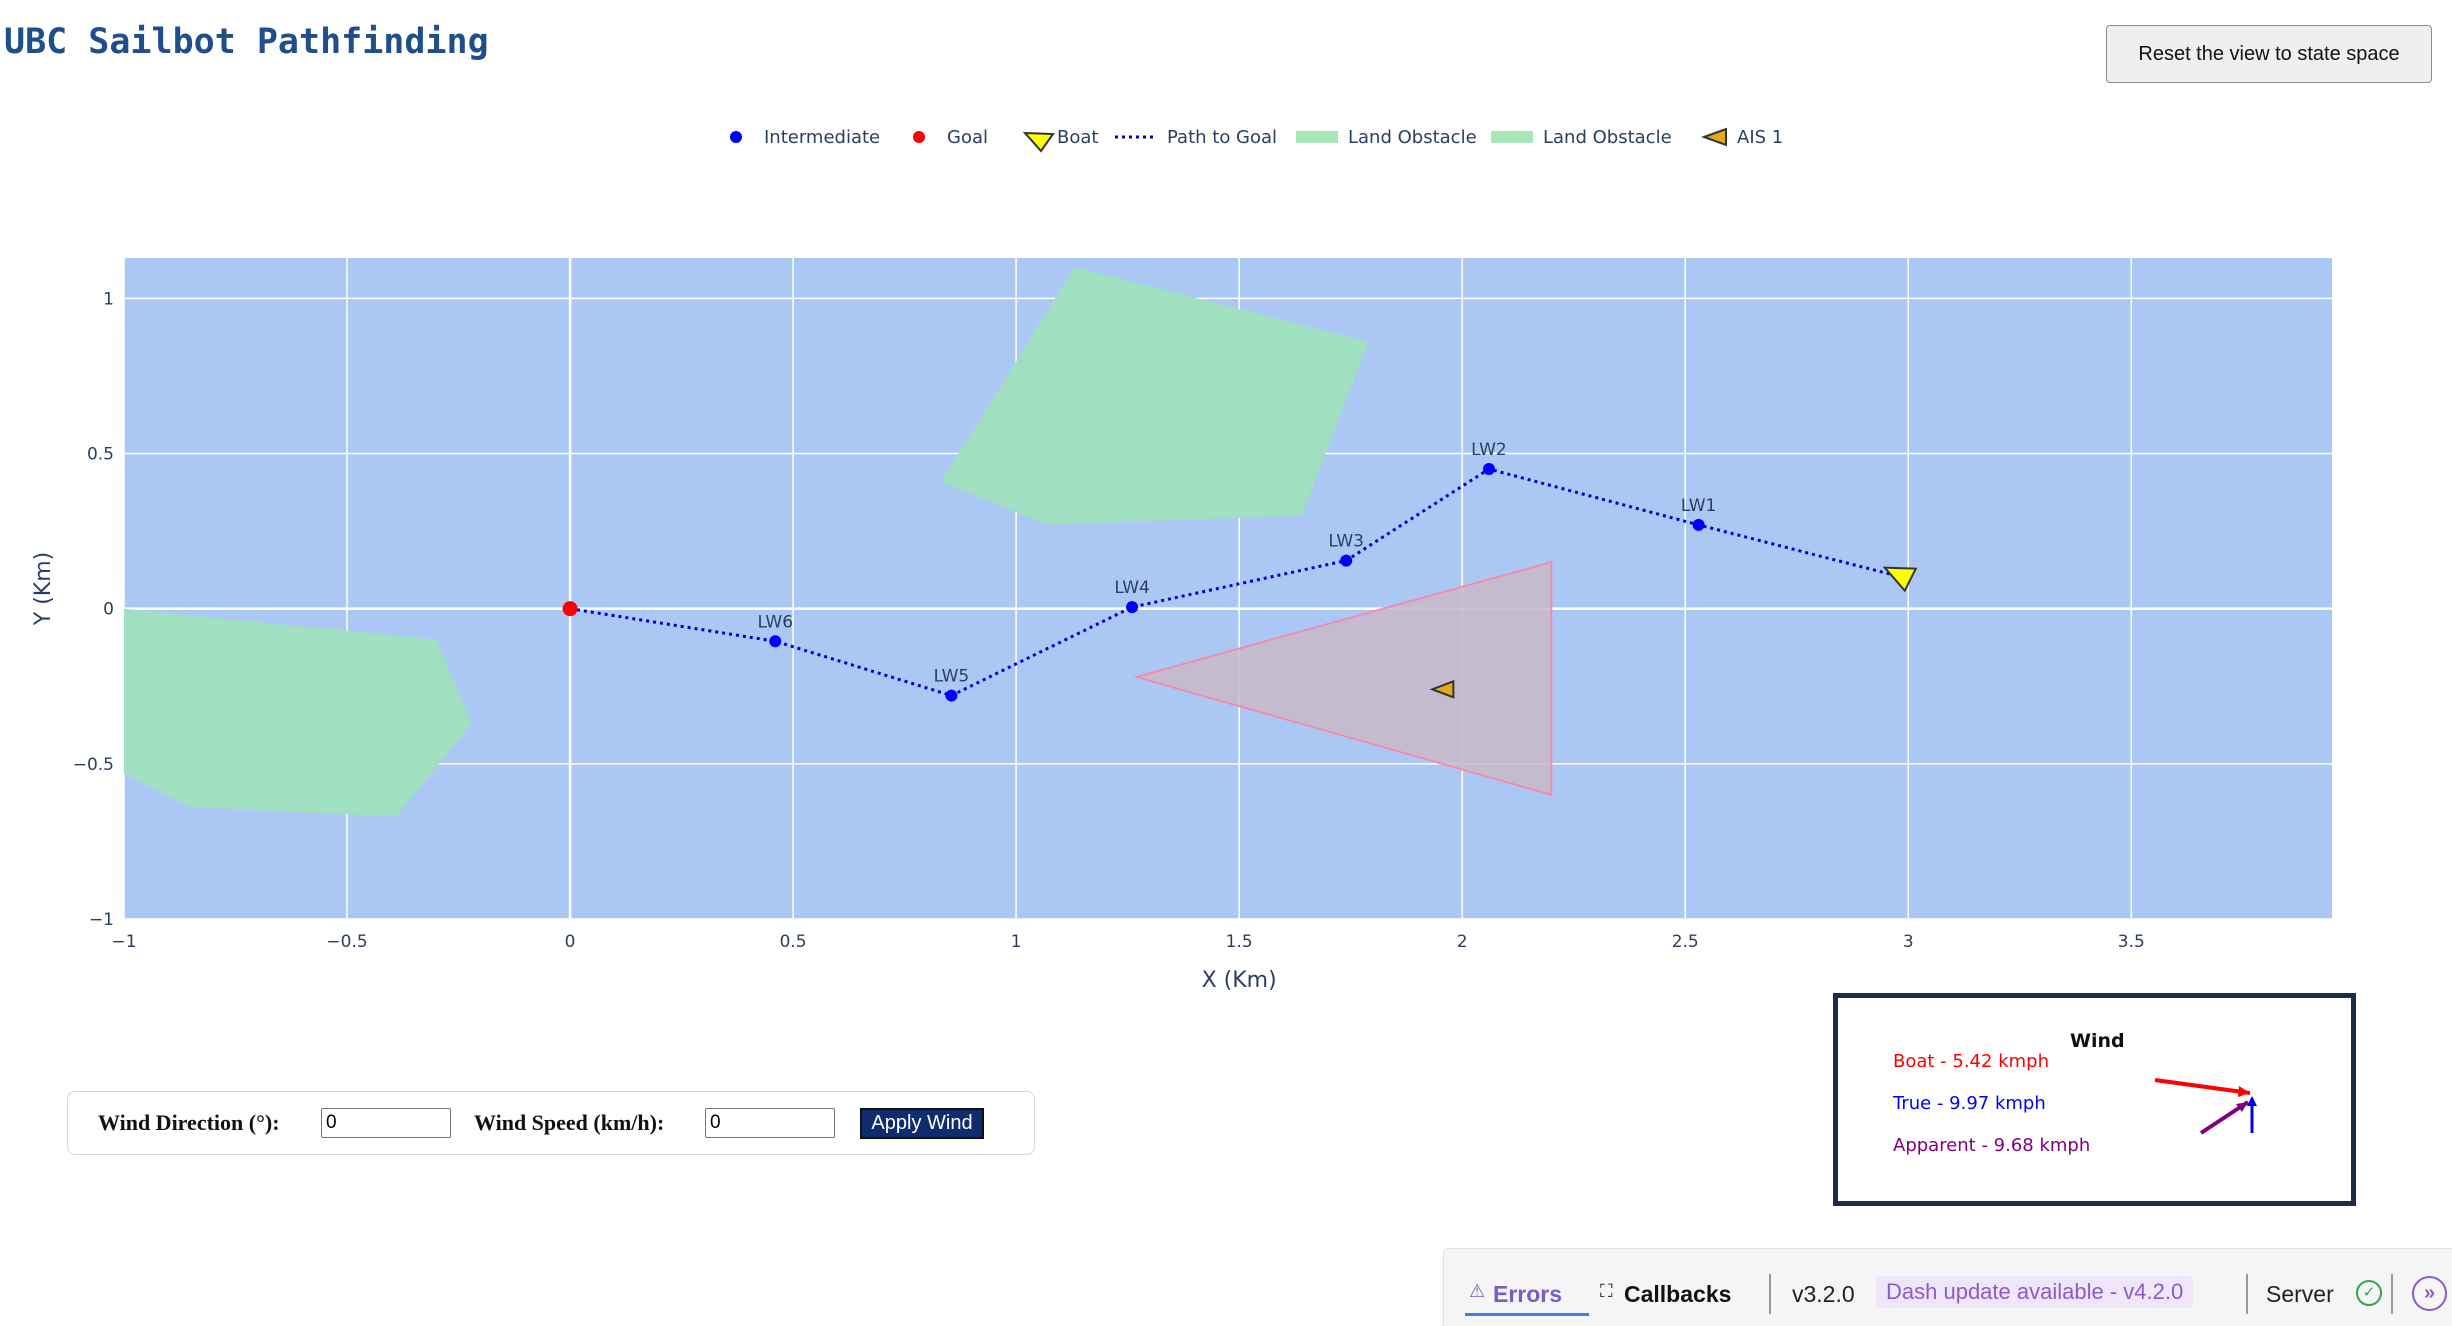 The image size is (2452, 1326). I want to click on errors-tab: ⚠ Errors, so click(1527, 1296).